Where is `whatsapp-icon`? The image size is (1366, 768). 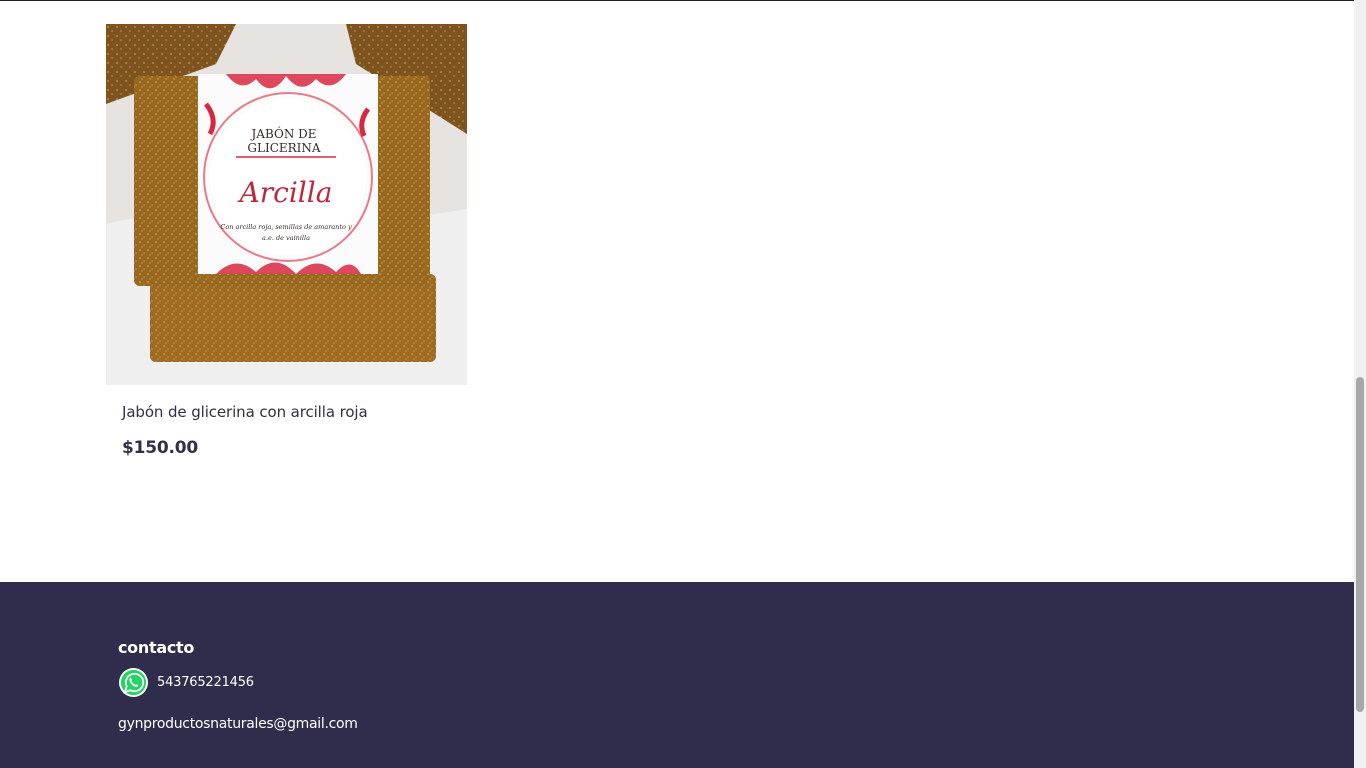
whatsapp-icon is located at coordinates (133, 682).